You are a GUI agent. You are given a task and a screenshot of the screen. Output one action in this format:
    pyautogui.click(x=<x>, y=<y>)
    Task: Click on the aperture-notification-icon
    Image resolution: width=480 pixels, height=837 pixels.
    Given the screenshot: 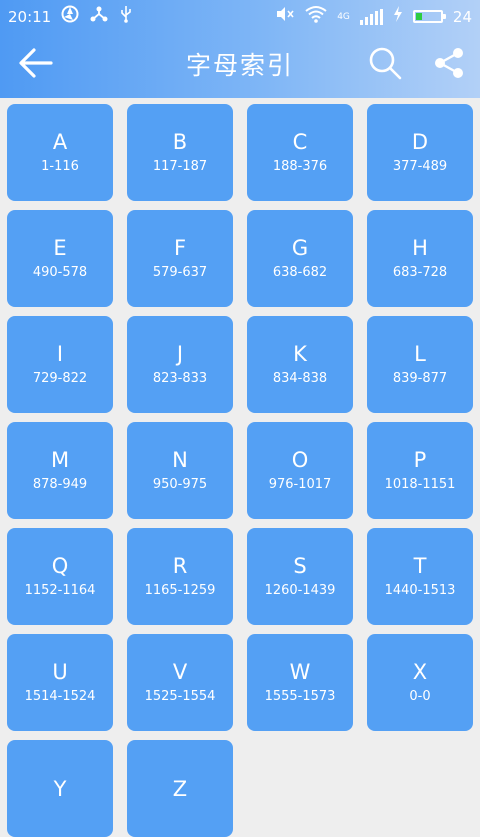 What is the action you would take?
    pyautogui.click(x=70, y=16)
    